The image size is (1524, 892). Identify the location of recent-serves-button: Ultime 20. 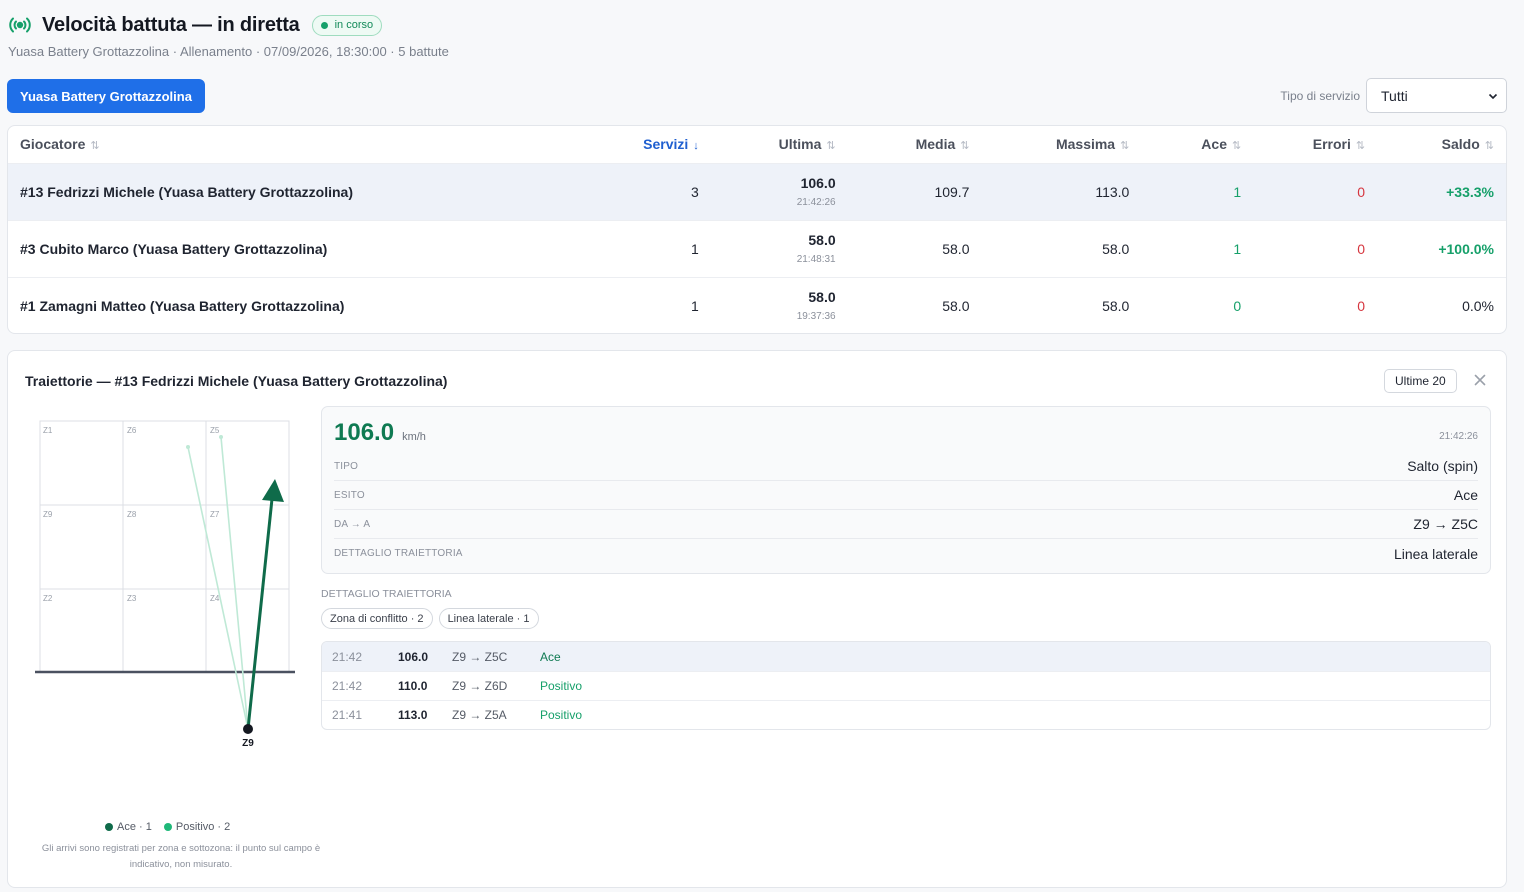
(1420, 381).